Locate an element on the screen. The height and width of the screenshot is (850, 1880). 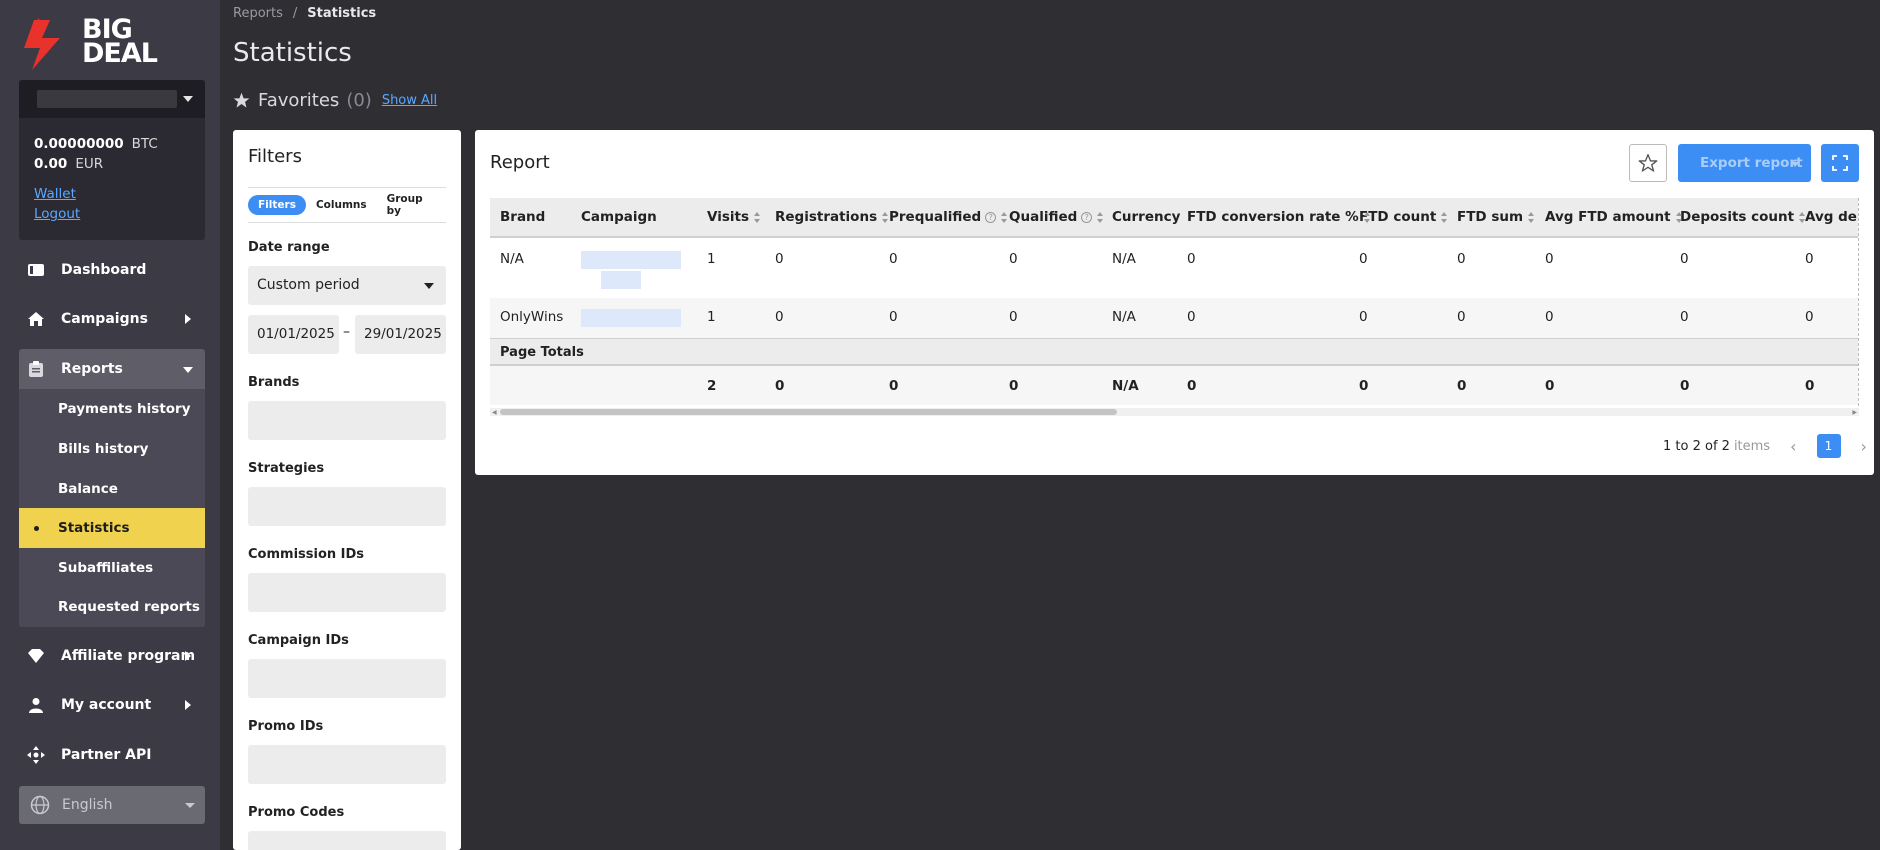
commission-ids-select is located at coordinates (347, 592).